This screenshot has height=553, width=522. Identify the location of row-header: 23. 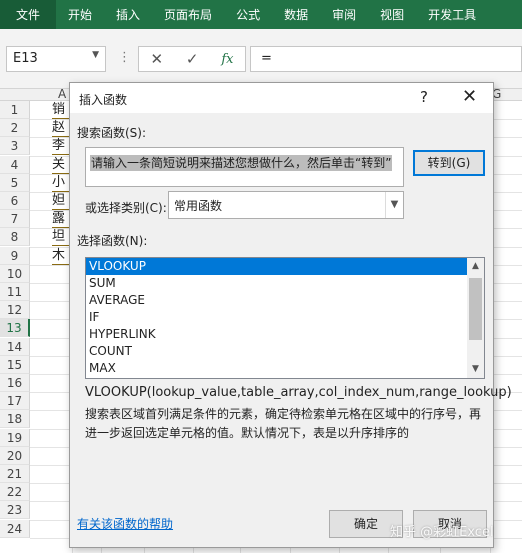
(15, 510).